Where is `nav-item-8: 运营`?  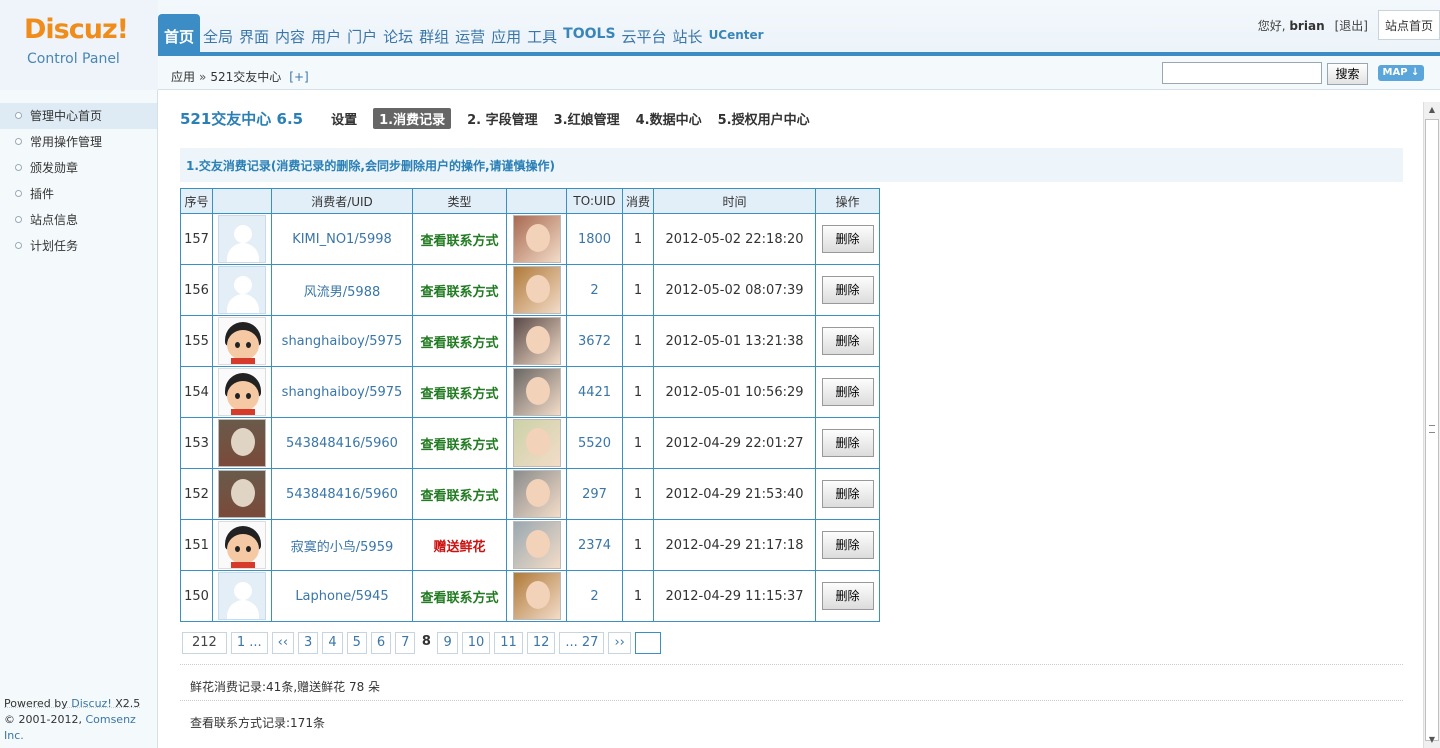
nav-item-8: 运营 is located at coordinates (470, 34).